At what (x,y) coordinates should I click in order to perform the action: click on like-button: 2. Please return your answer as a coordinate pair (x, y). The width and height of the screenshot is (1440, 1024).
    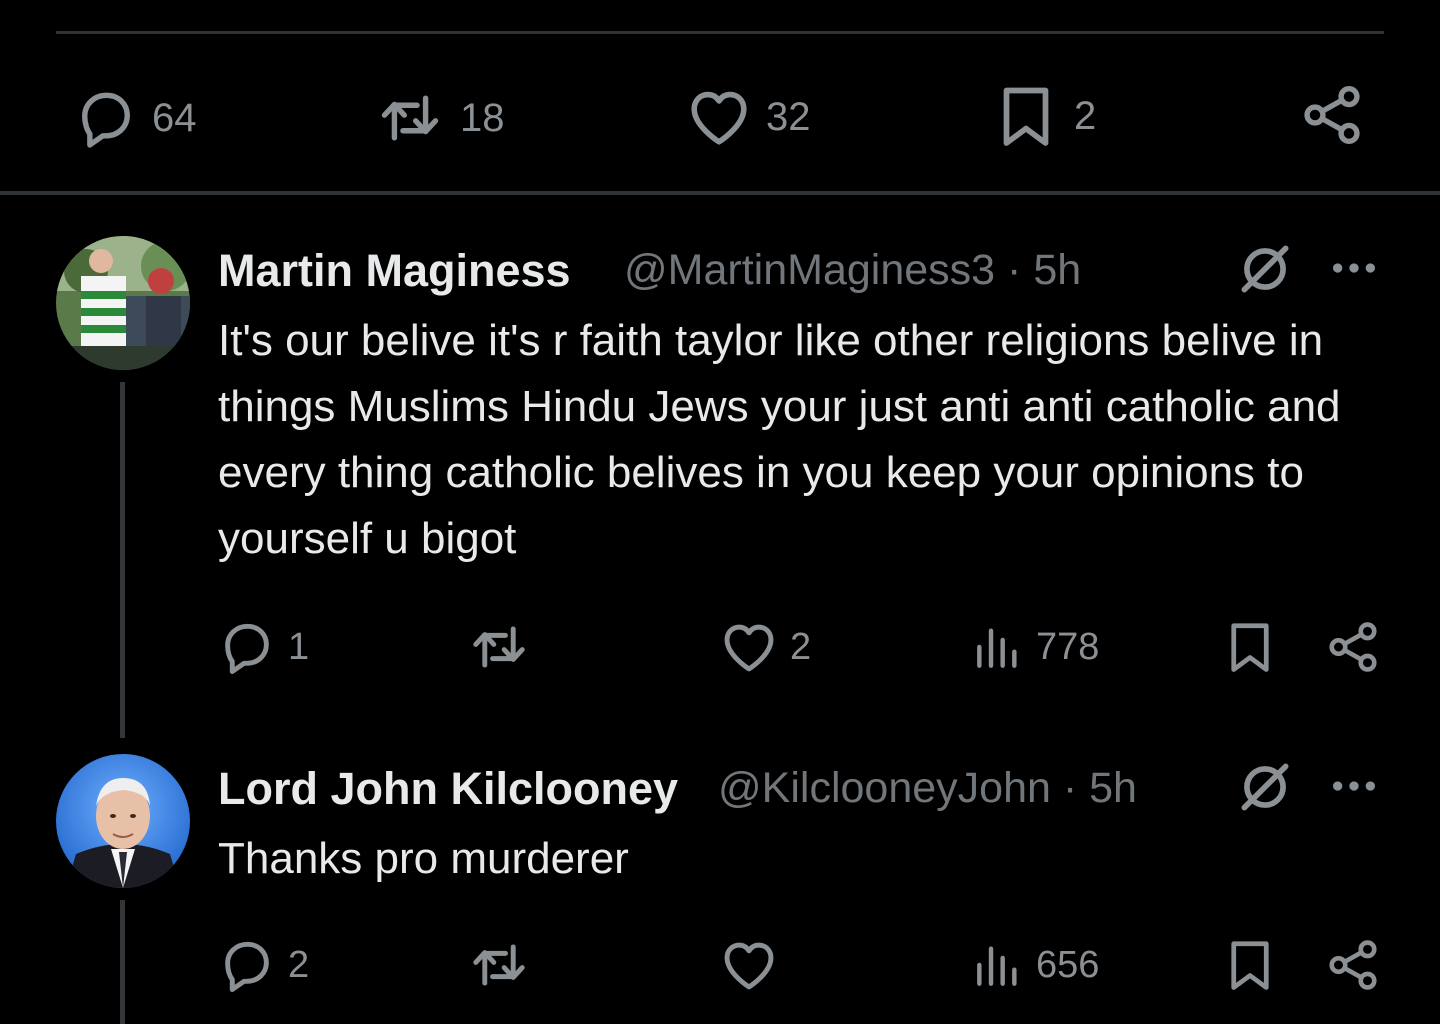
    Looking at the image, I should click on (764, 647).